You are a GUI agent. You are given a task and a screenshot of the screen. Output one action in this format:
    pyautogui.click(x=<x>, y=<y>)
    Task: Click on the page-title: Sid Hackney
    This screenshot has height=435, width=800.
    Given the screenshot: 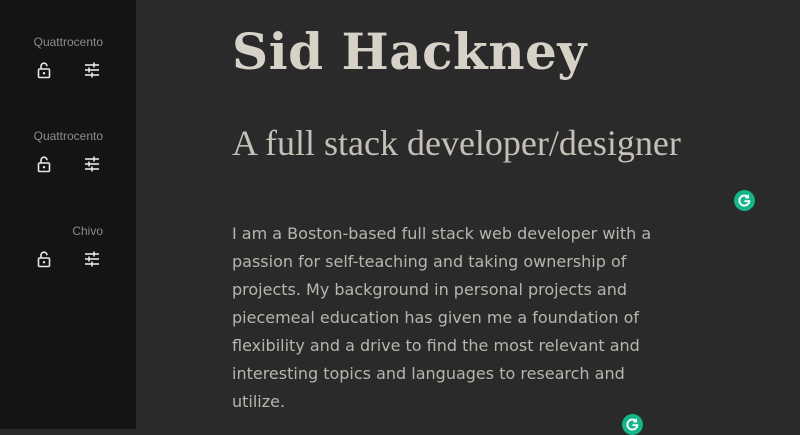 What is the action you would take?
    pyautogui.click(x=409, y=51)
    